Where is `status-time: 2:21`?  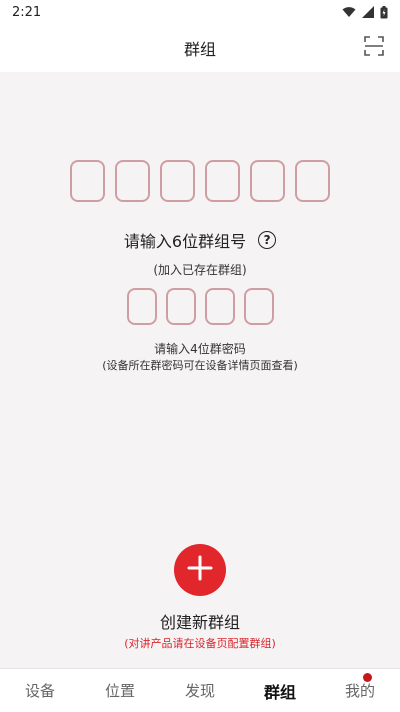
status-time: 2:21 is located at coordinates (27, 12).